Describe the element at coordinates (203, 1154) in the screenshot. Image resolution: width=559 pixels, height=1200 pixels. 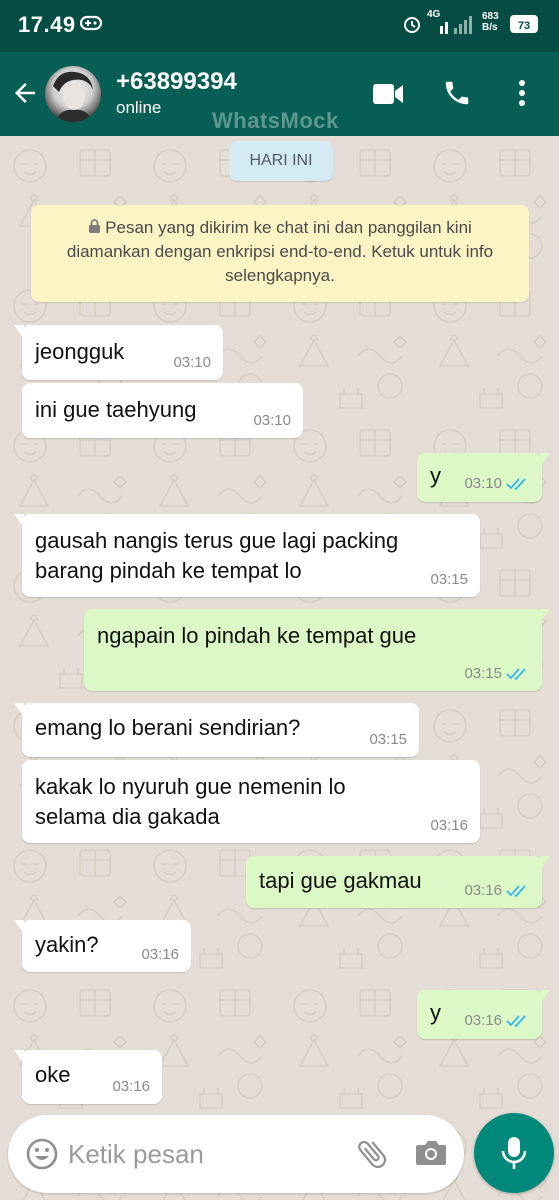
I see `message-input` at that location.